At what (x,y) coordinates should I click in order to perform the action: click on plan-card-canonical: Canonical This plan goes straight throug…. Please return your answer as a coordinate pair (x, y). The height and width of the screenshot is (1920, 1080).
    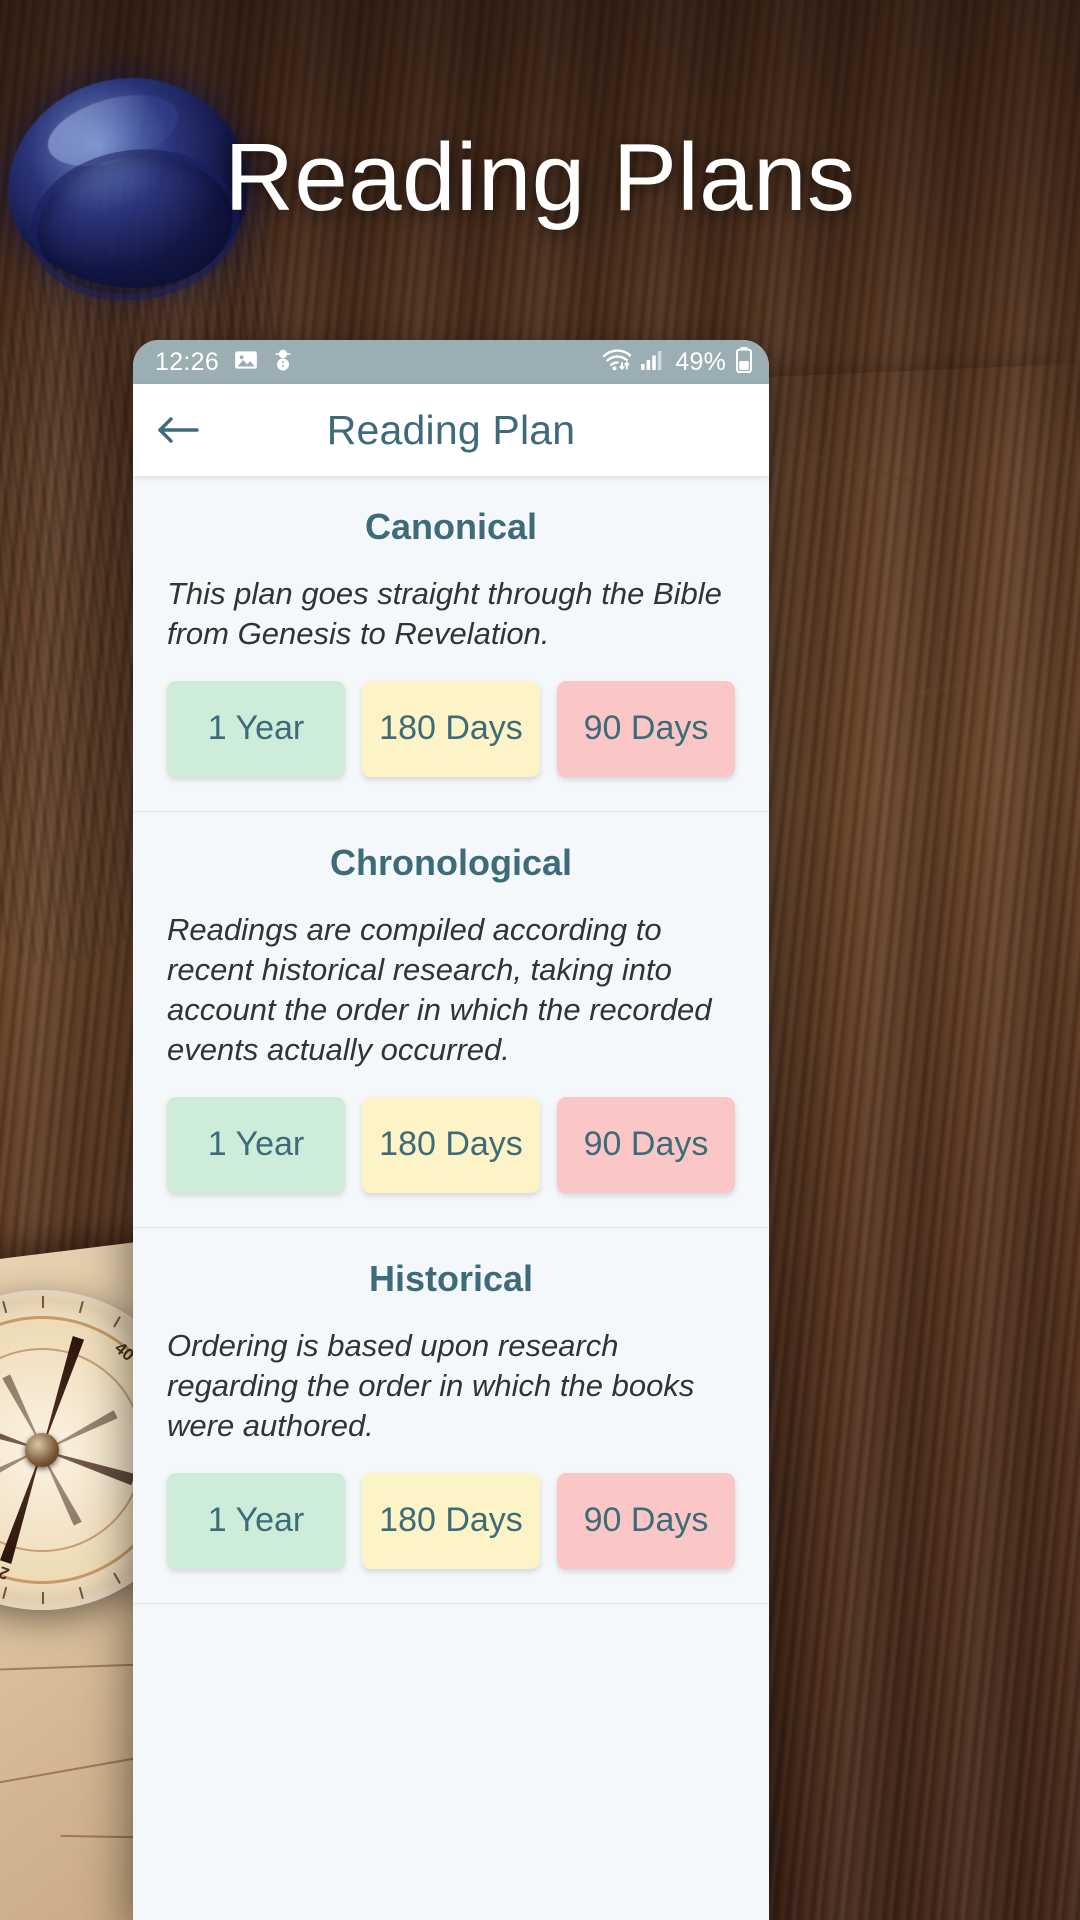
    Looking at the image, I should click on (451, 644).